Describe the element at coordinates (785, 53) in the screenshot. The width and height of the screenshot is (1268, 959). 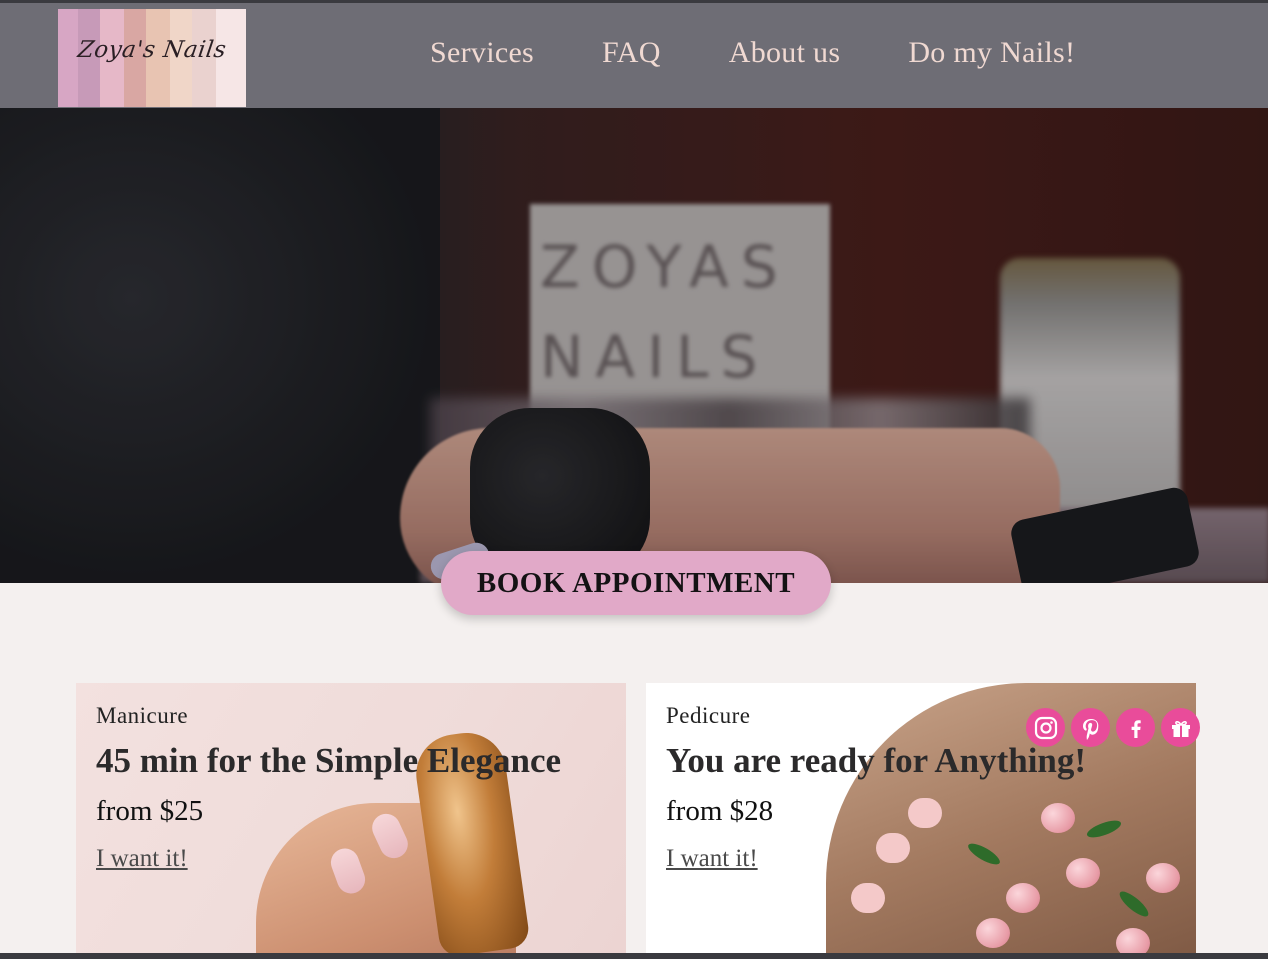
I see `nav-about-us: About us` at that location.